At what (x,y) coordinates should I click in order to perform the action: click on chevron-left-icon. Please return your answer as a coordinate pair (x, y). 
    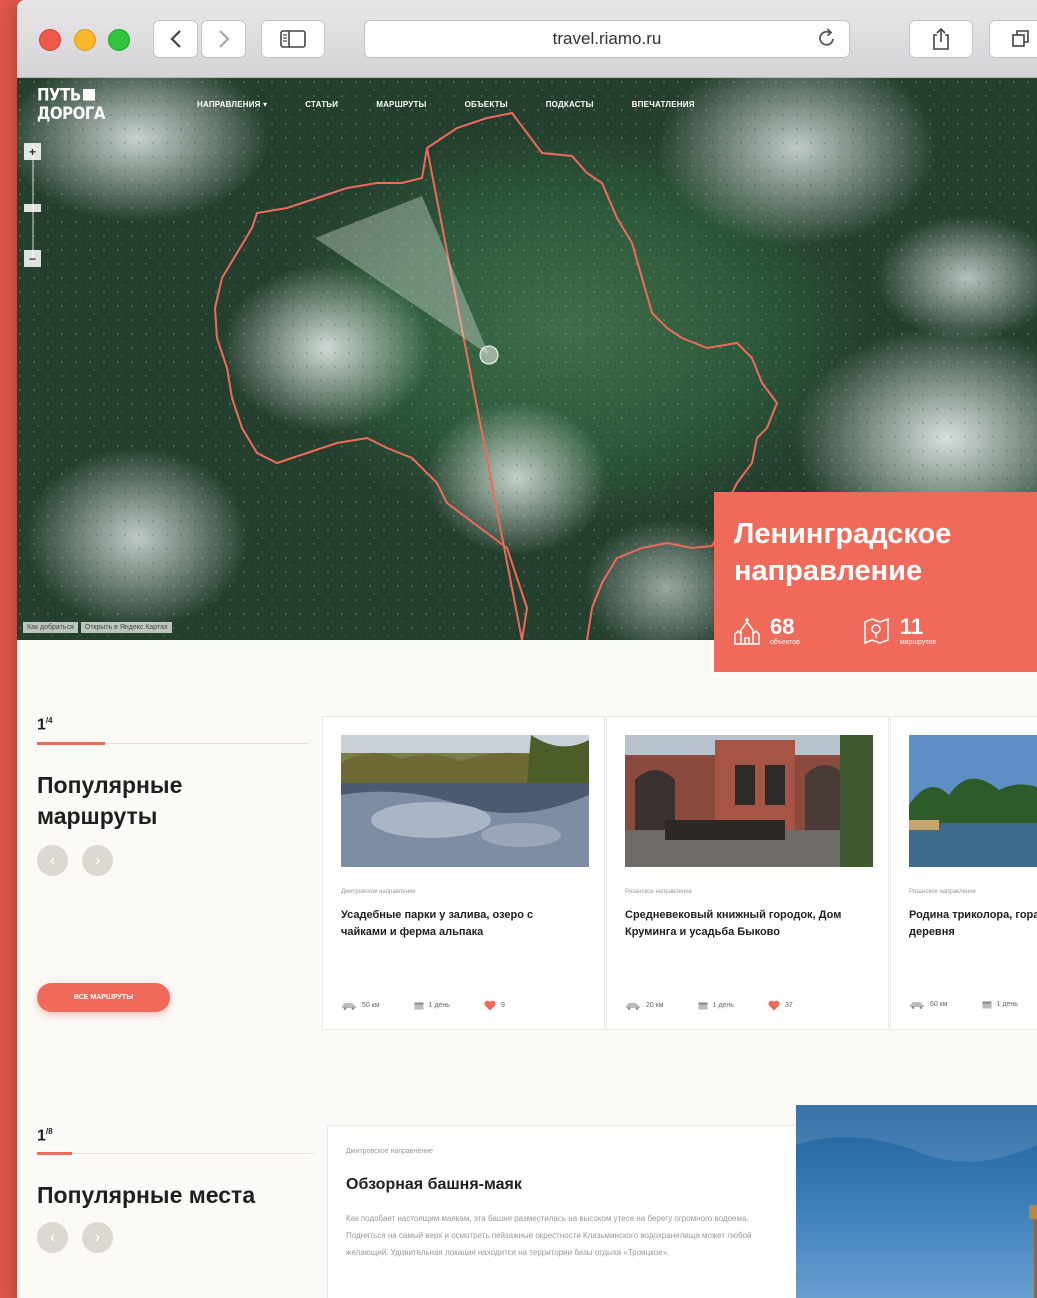
    Looking at the image, I should click on (175, 39).